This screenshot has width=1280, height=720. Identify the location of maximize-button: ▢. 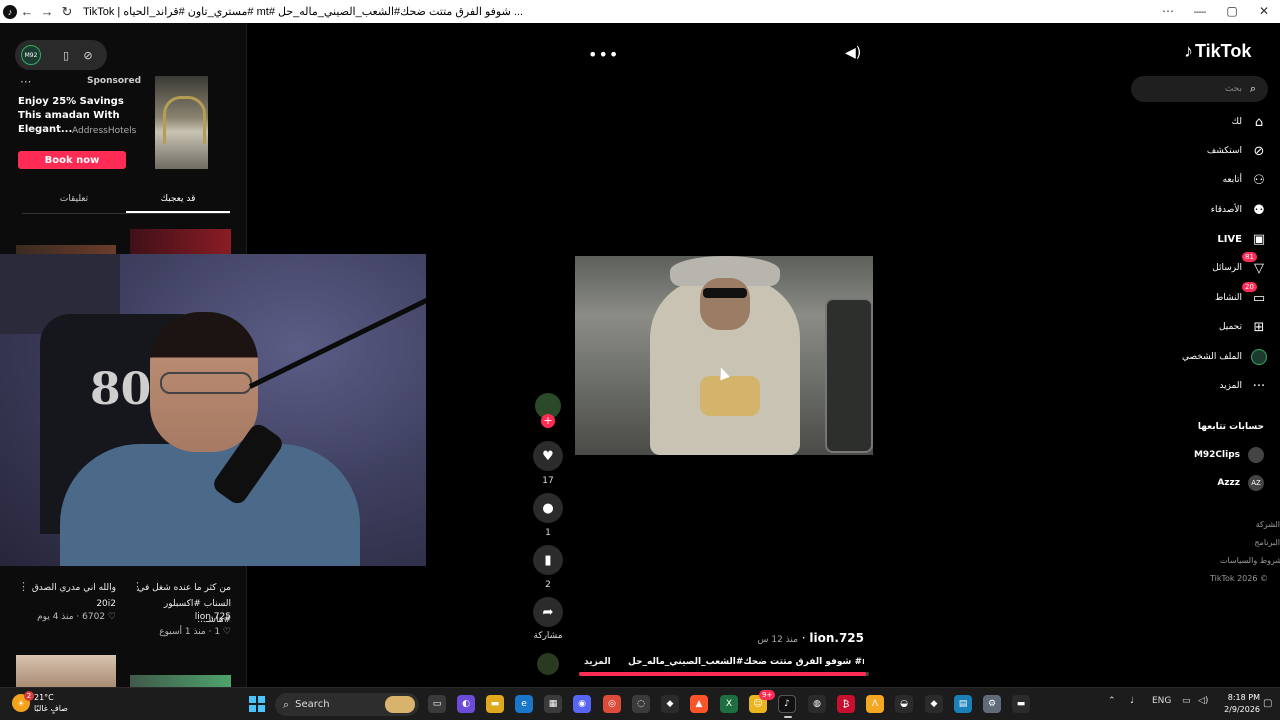
(1232, 11).